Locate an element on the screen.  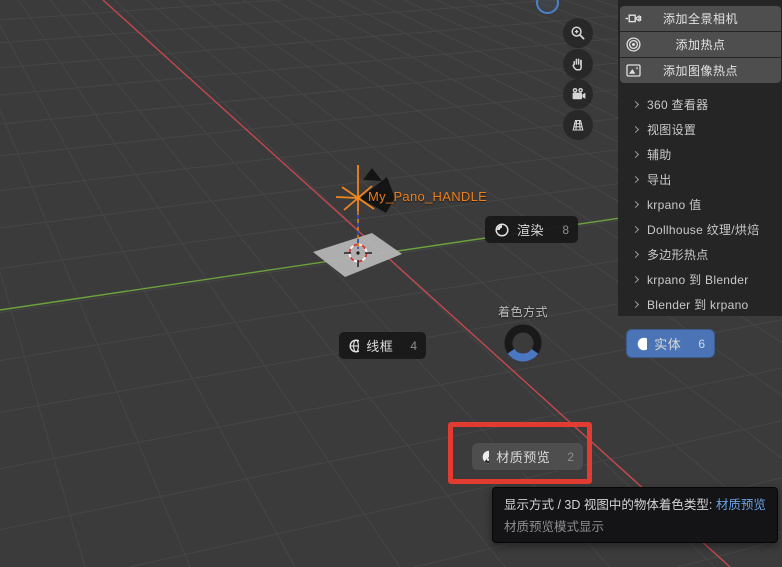
panorama-camera-icon is located at coordinates (633, 18).